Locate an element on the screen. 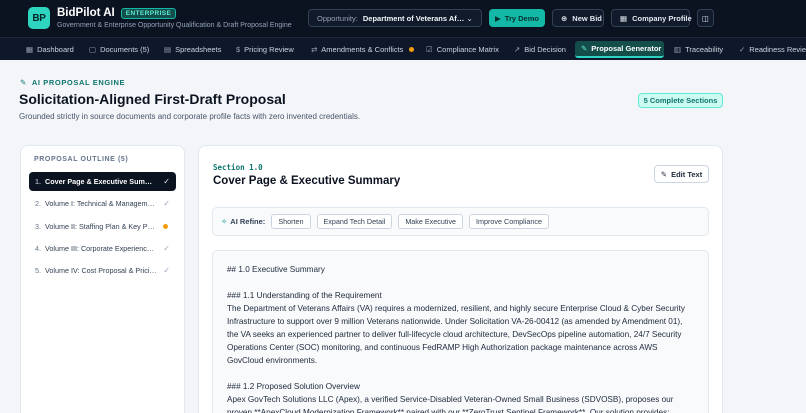  refine-expand-tech-button: Expand Tech Detail is located at coordinates (354, 221).